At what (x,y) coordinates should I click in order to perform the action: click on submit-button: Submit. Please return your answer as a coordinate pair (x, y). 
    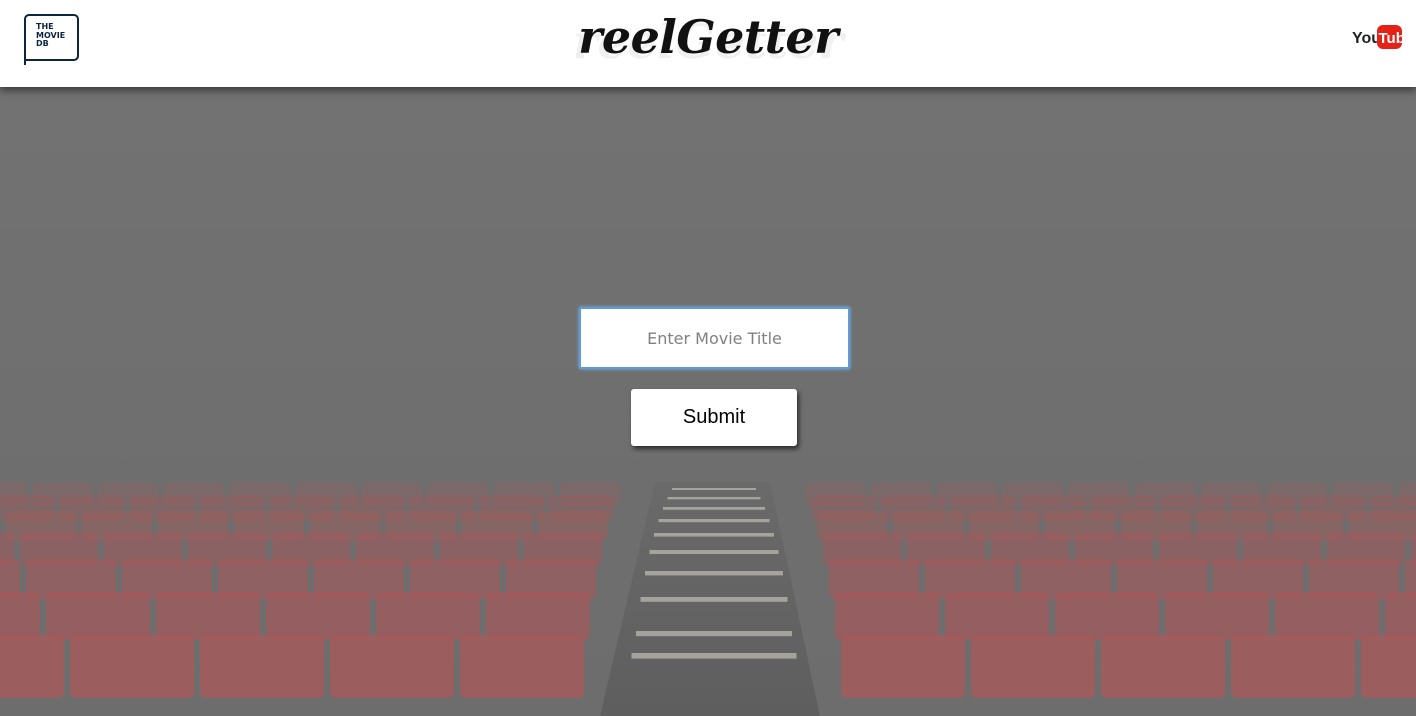
    Looking at the image, I should click on (714, 417).